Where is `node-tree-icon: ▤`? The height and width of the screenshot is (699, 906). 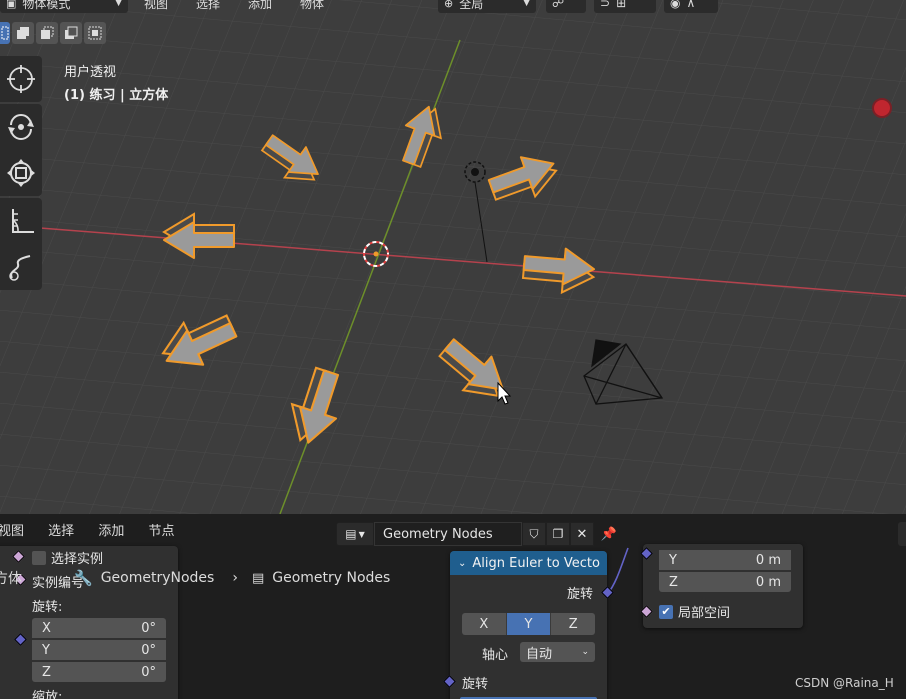
node-tree-icon: ▤ is located at coordinates (351, 534).